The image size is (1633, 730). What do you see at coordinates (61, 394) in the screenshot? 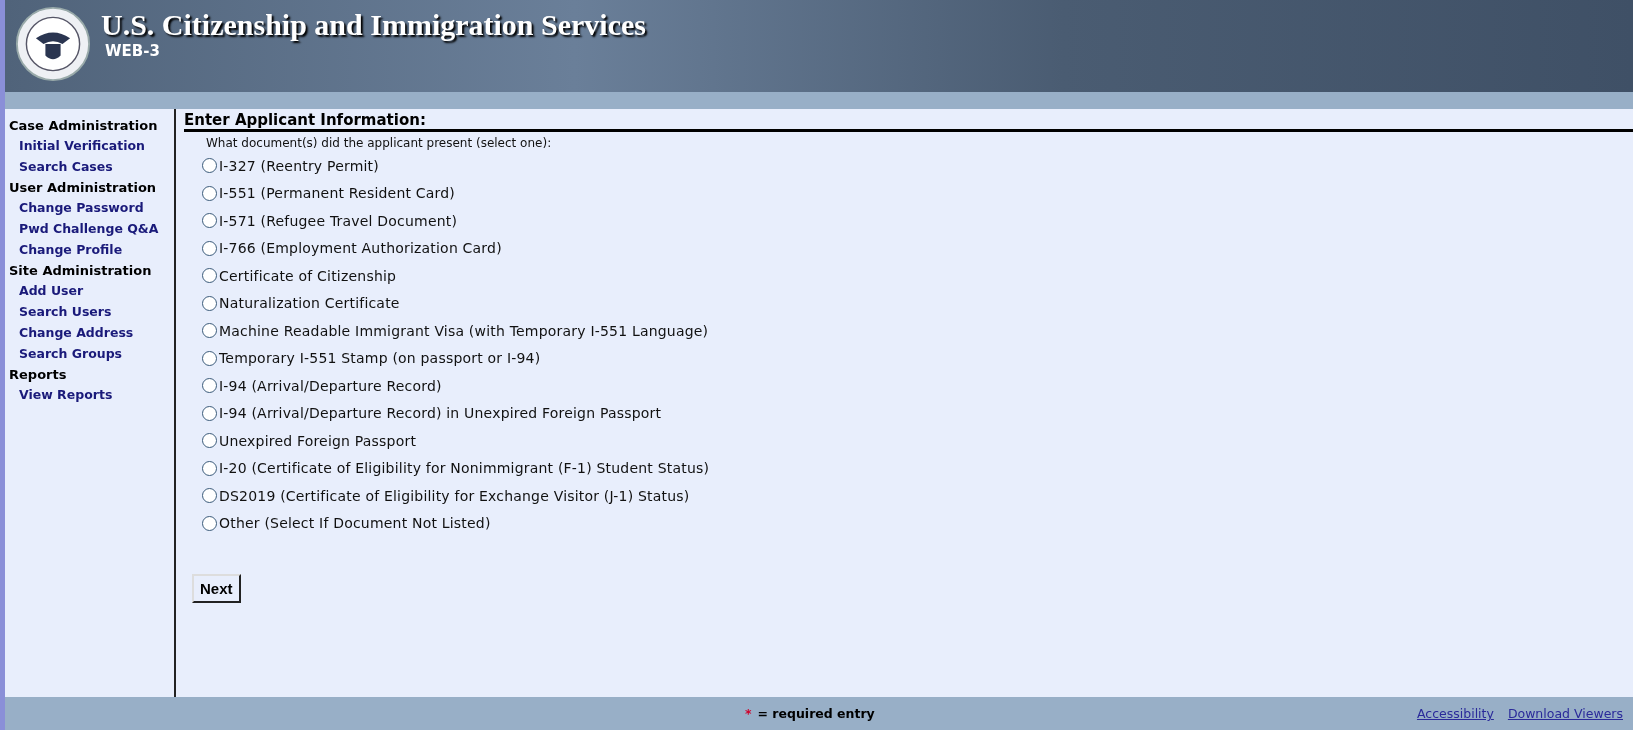
I see `sidebar-link: View Reports` at bounding box center [61, 394].